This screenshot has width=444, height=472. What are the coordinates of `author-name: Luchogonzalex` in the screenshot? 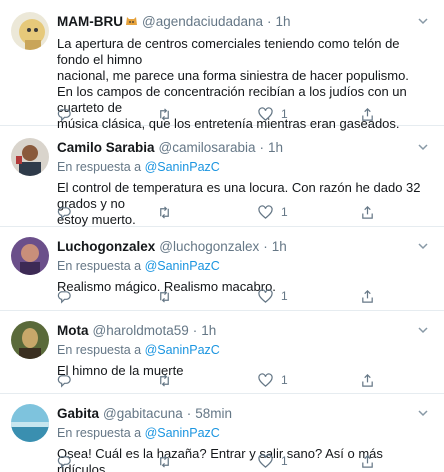 It's located at (106, 246).